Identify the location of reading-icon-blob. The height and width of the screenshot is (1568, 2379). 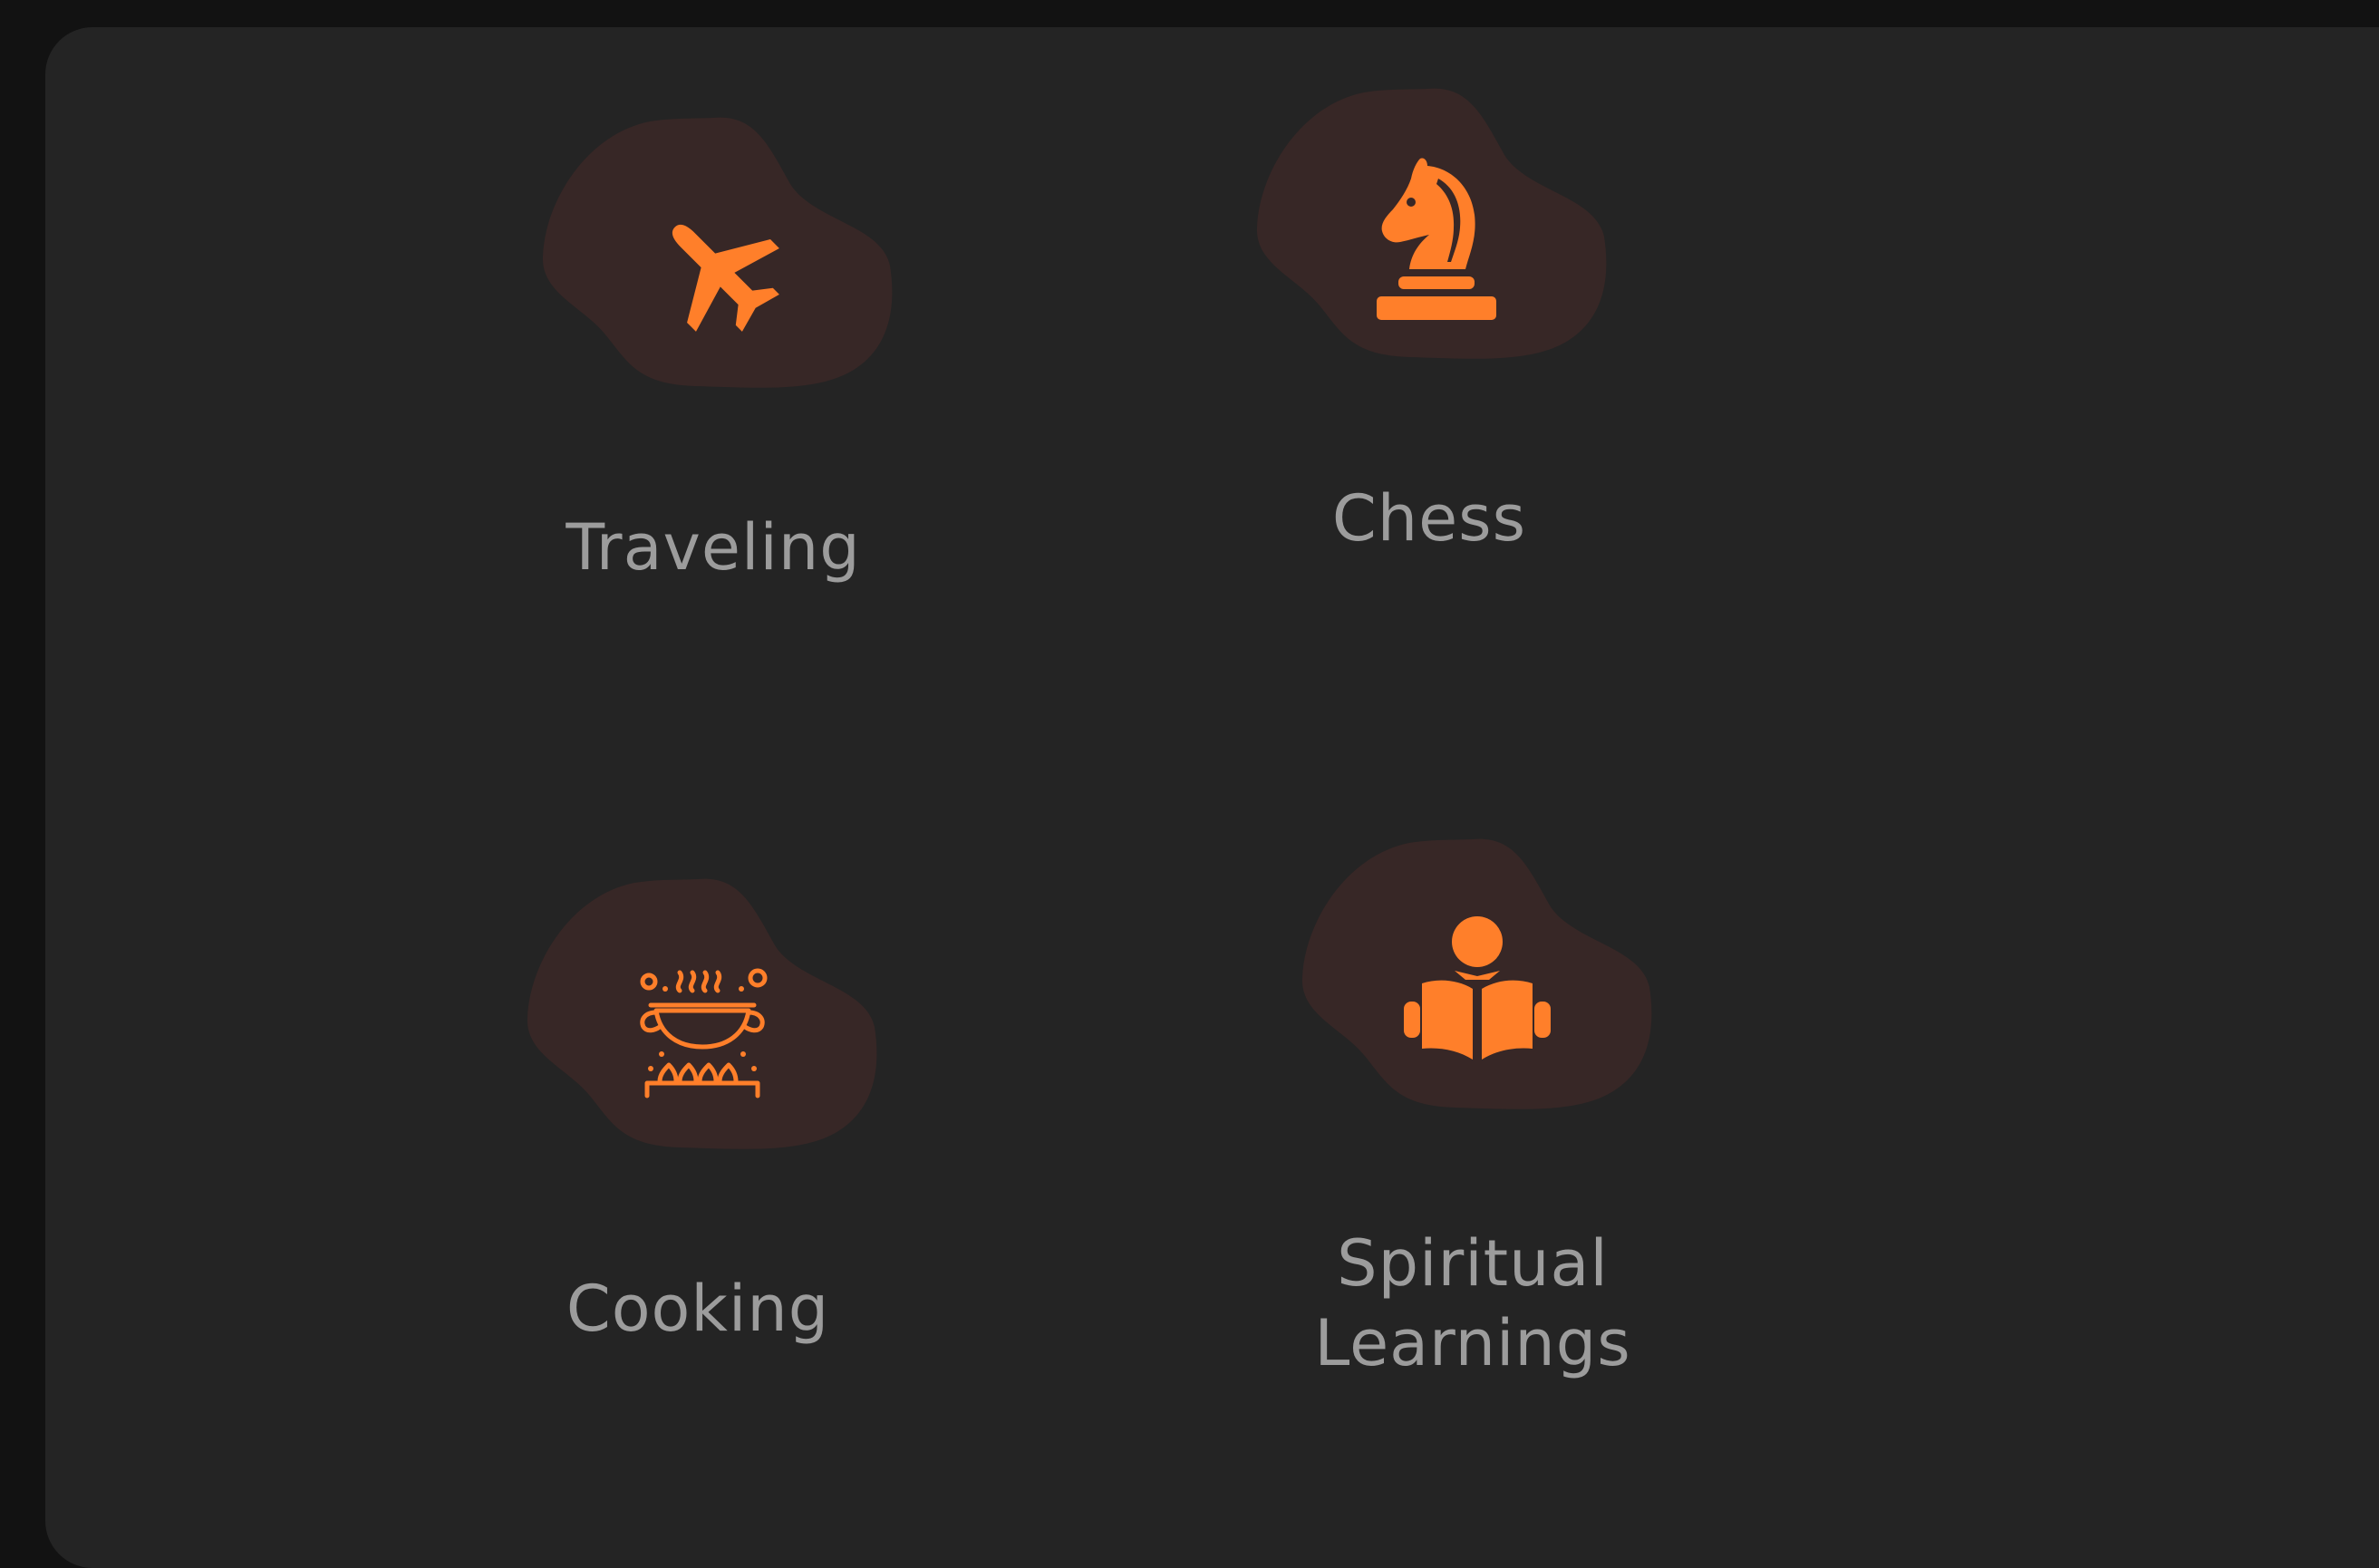
(1477, 992).